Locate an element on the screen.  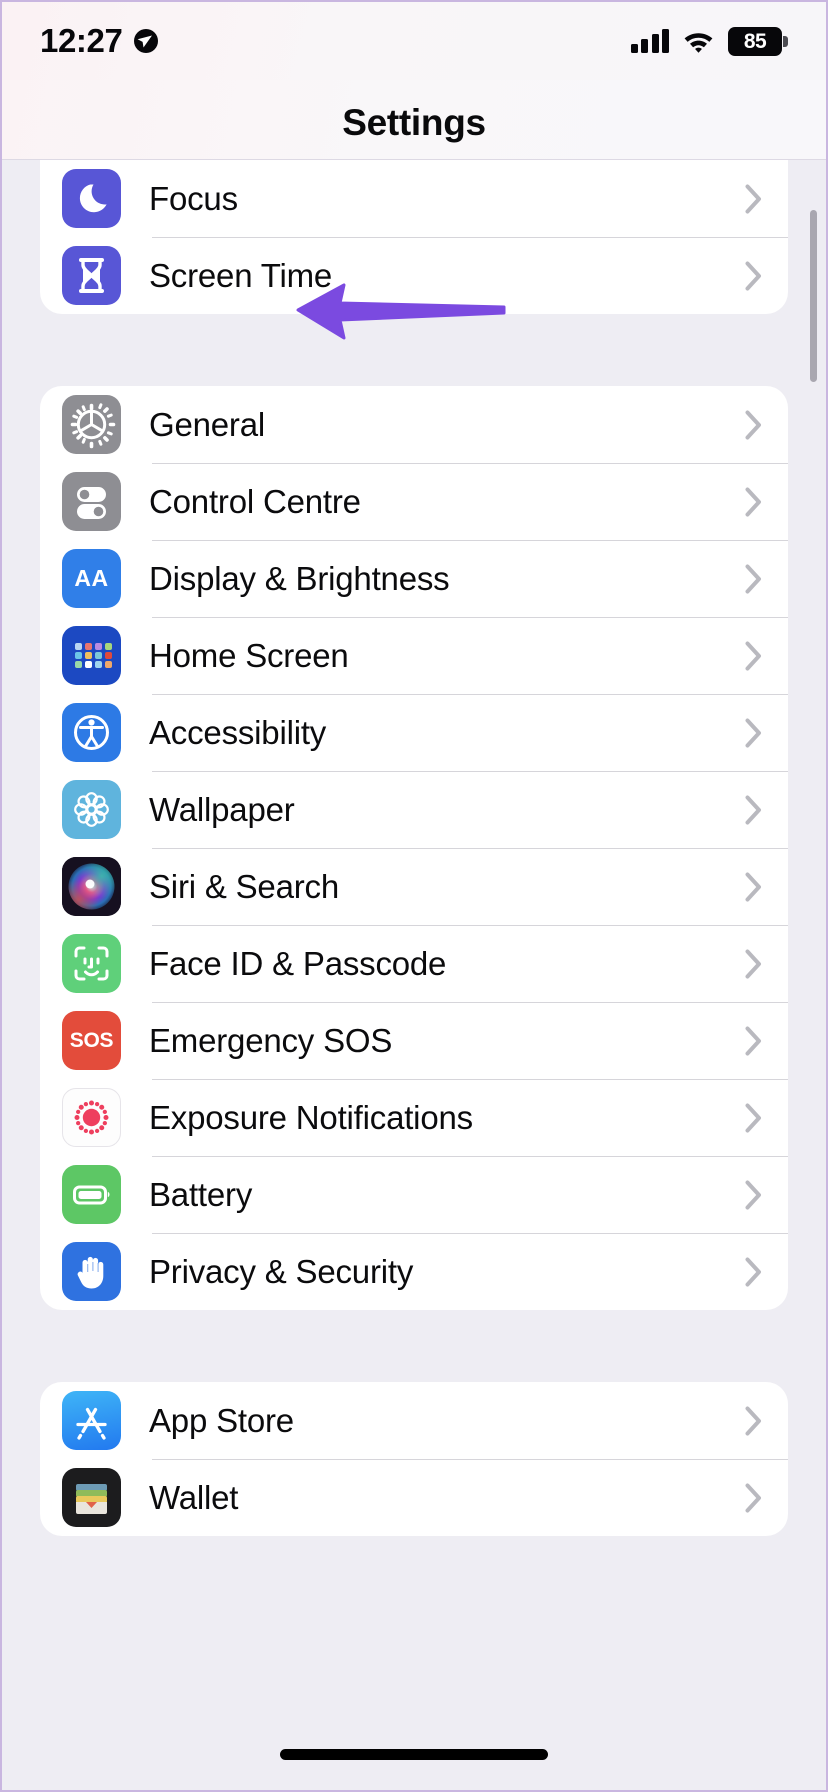
status-bar: 12:27 85 is located at coordinates (414, 41).